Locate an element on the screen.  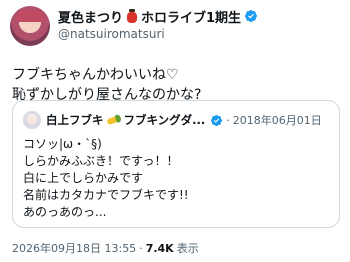
tweet-meta: 2026年09月18日 13:55 · 7.4K 表示 is located at coordinates (105, 248).